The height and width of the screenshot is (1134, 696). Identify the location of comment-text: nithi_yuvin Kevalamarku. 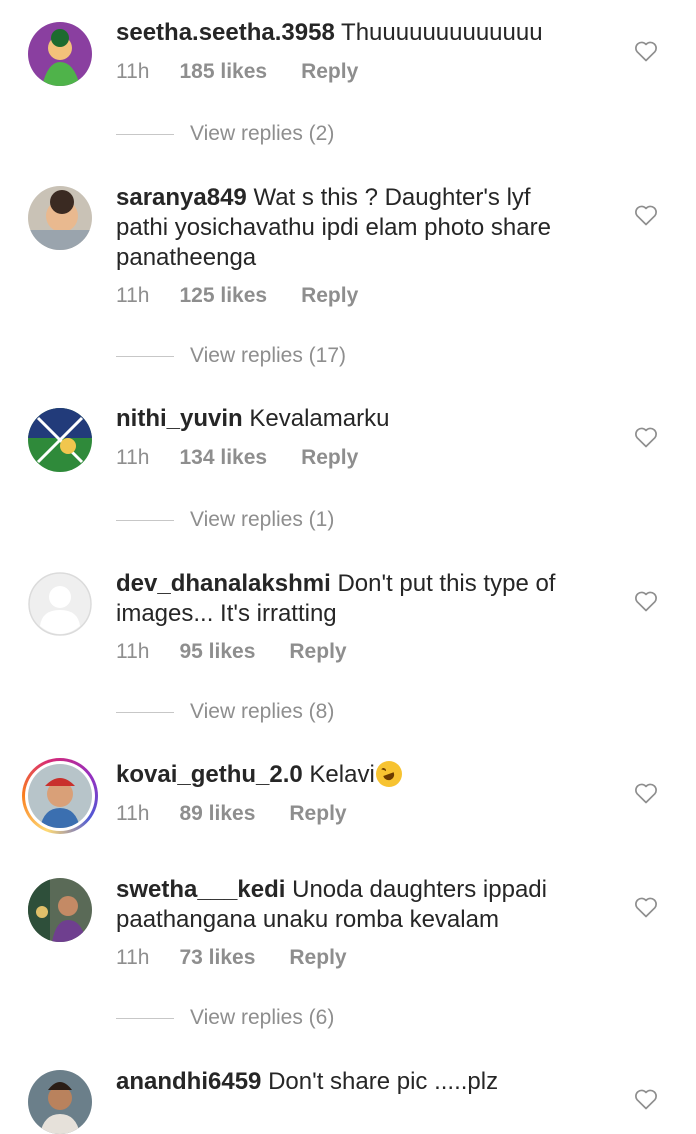
(351, 419).